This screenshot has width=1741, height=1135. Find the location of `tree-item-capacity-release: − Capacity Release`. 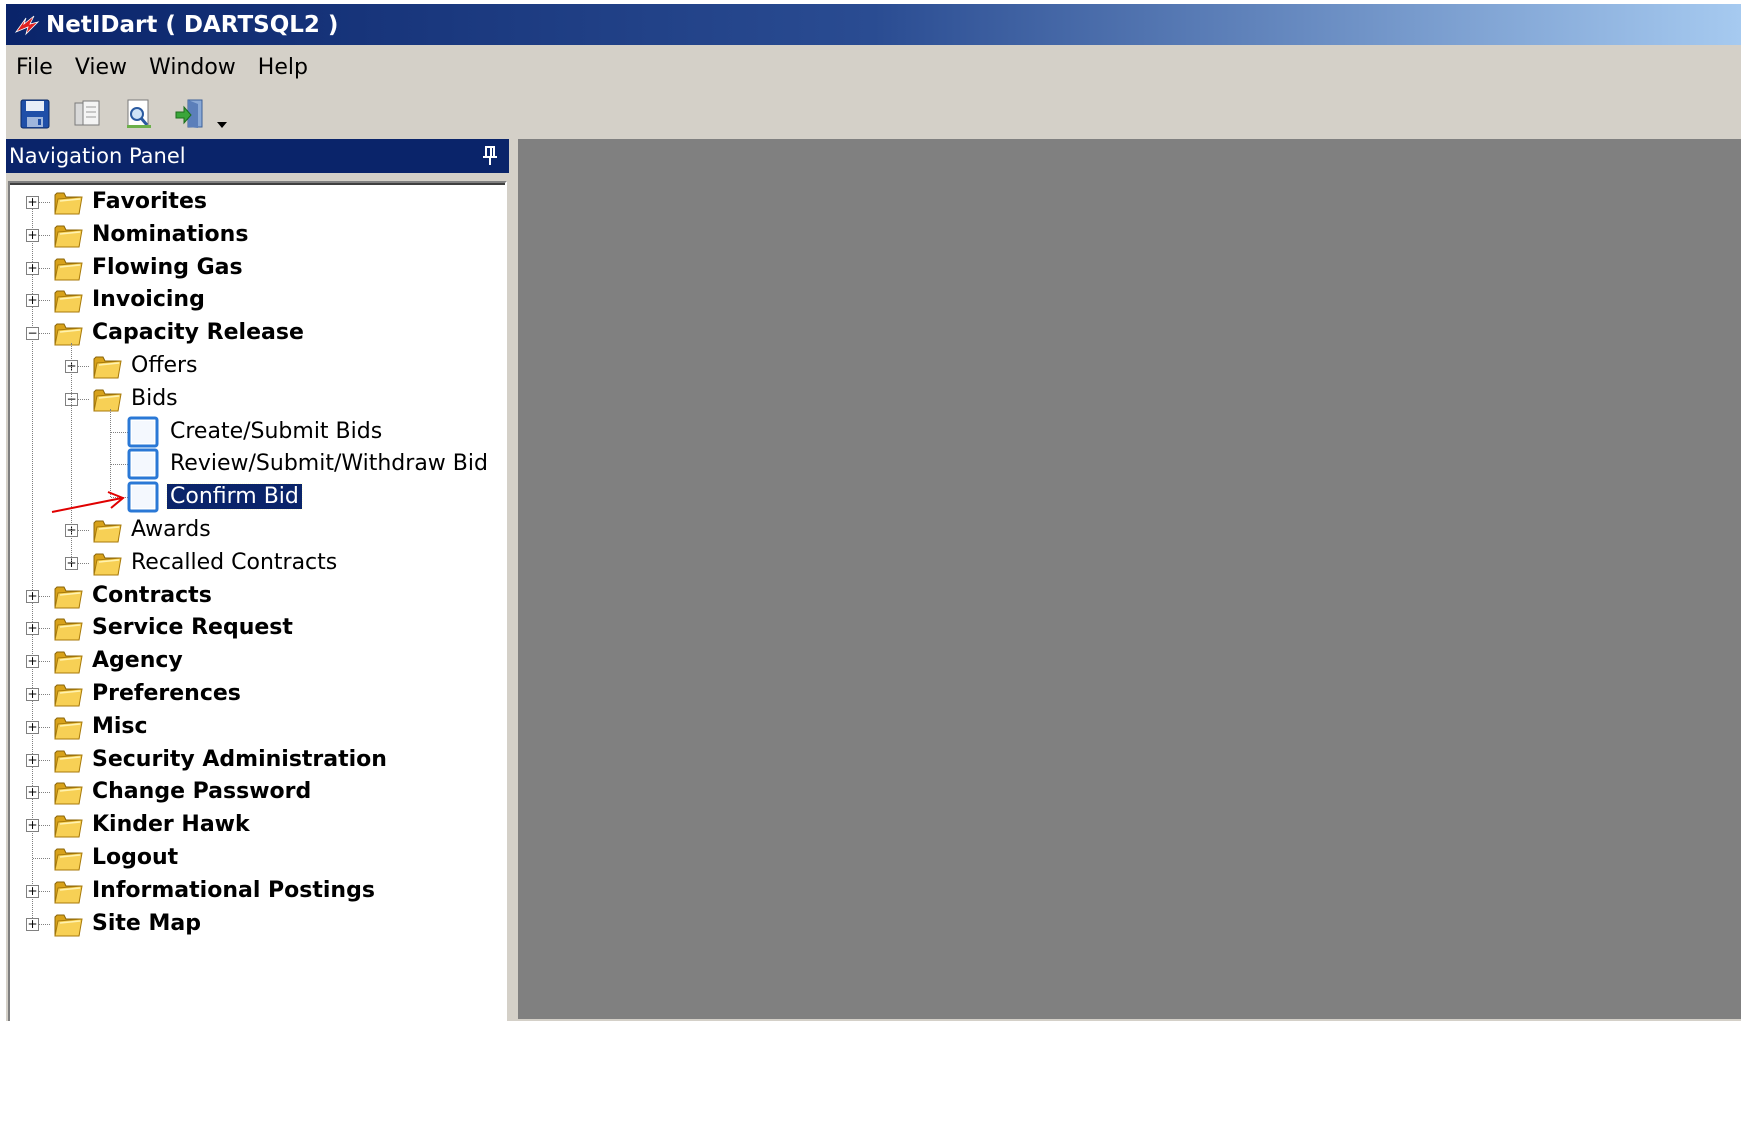

tree-item-capacity-release: − Capacity Release is located at coordinates (257, 333).